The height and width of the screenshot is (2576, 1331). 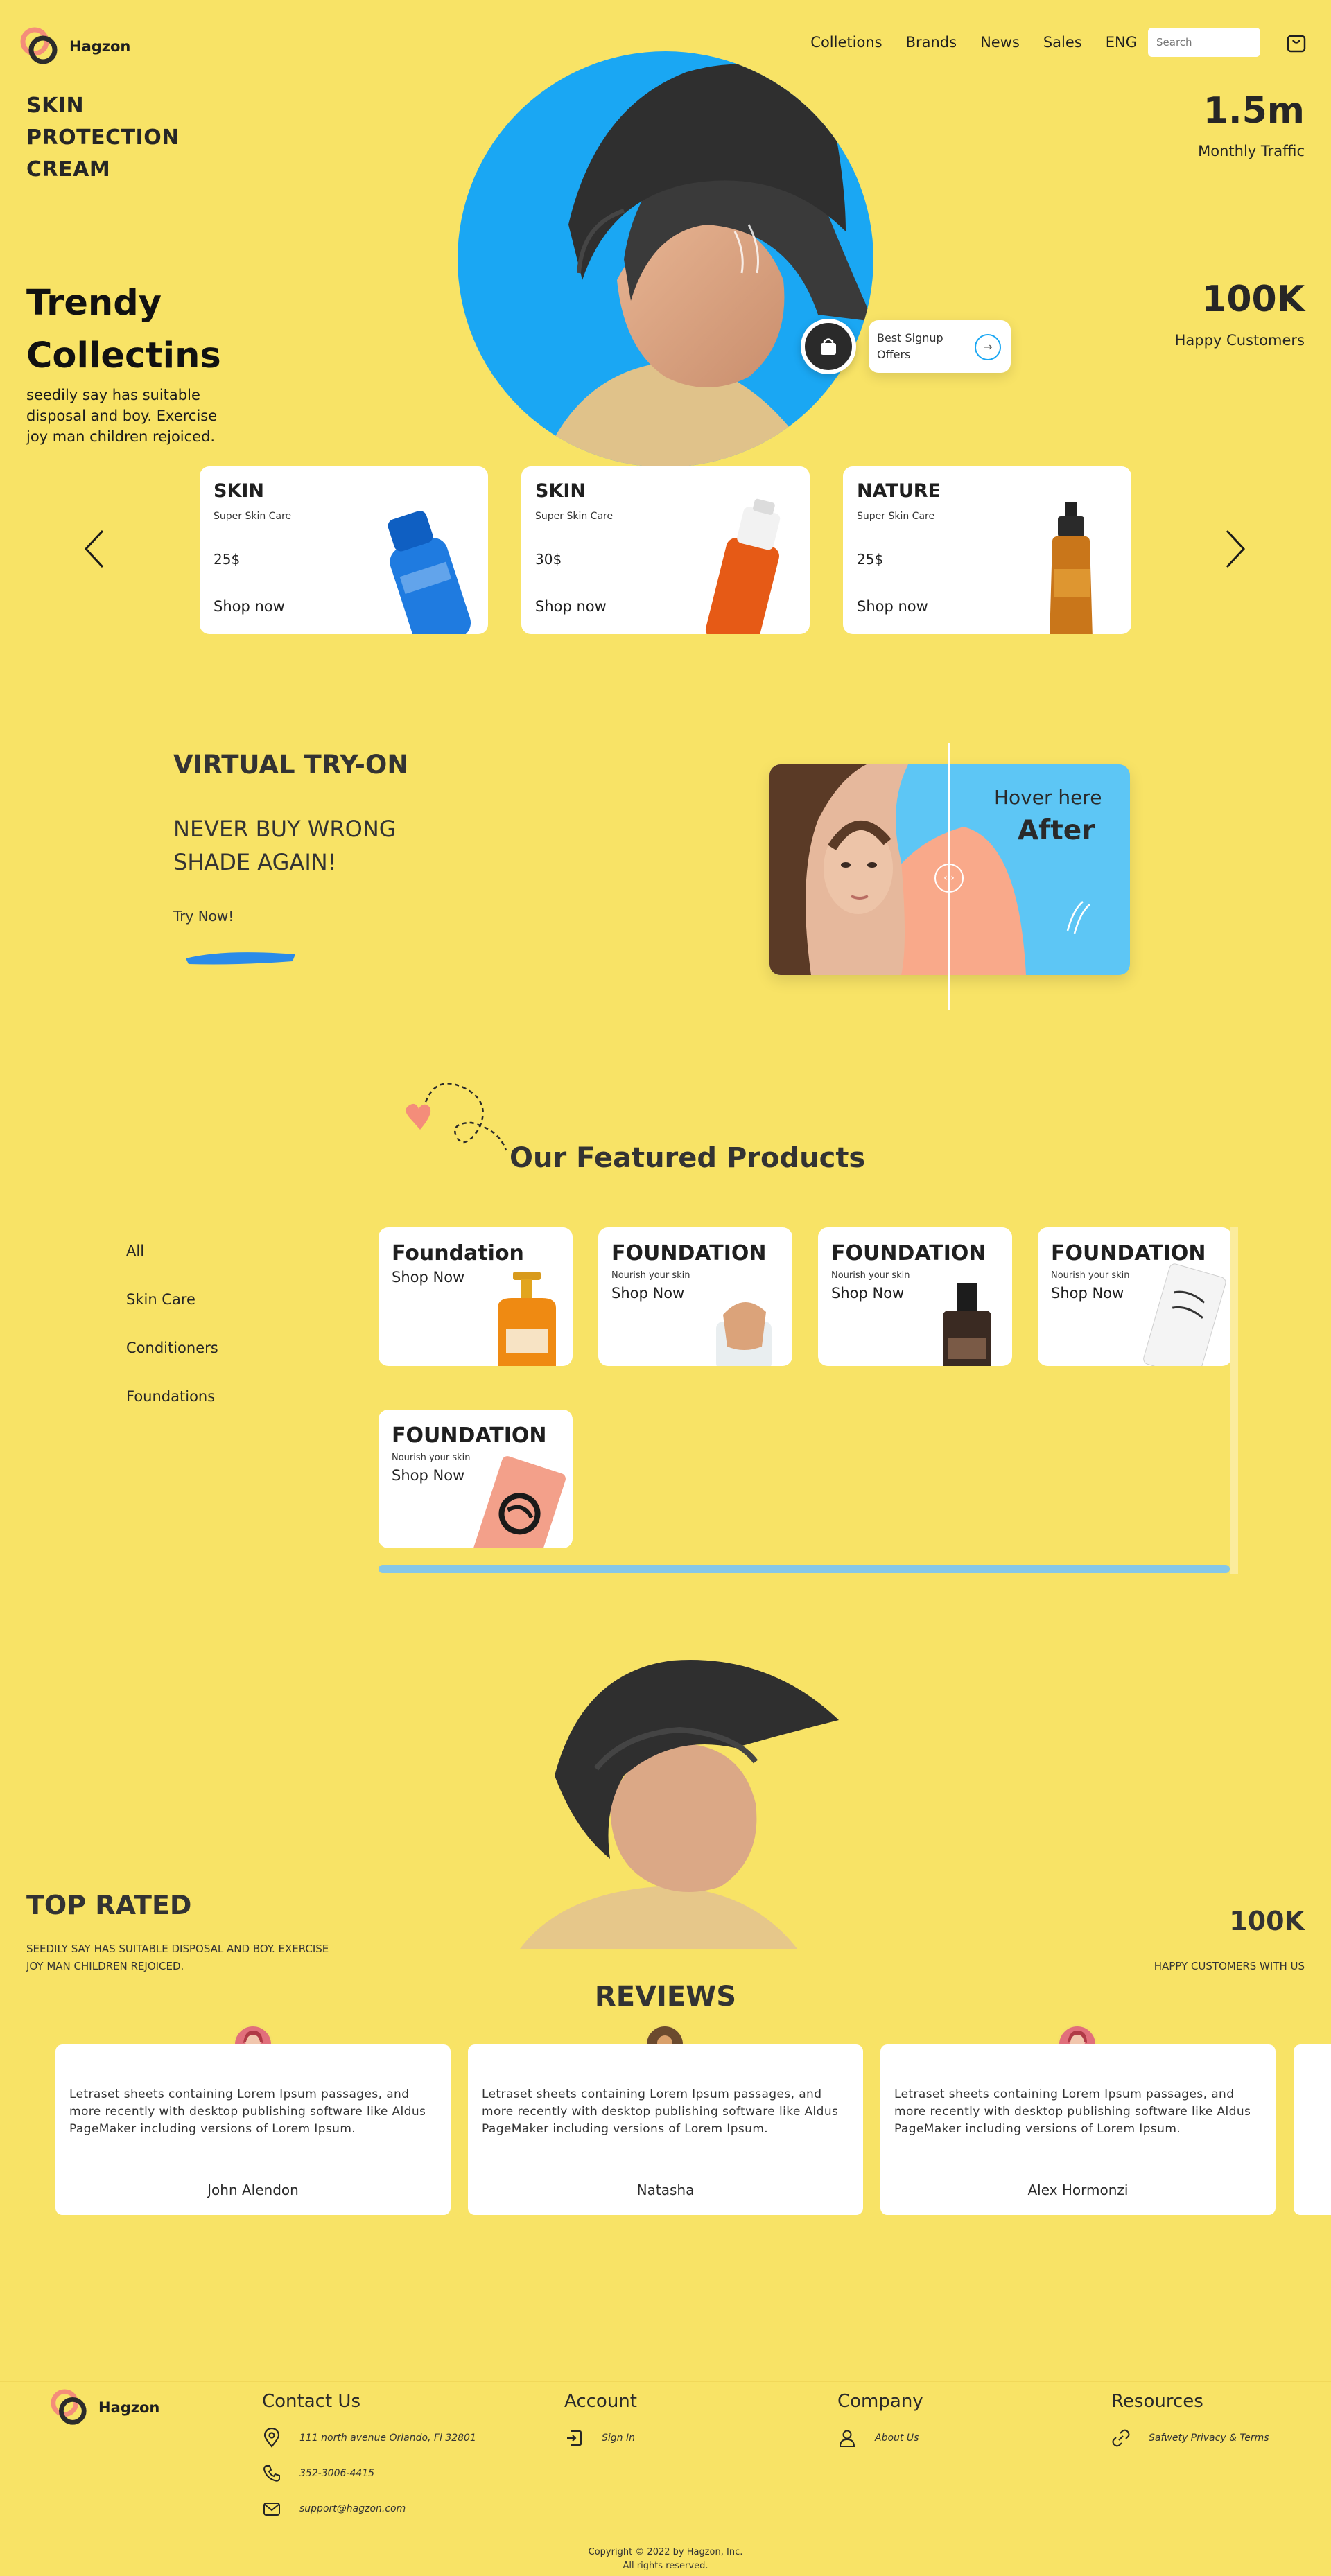 What do you see at coordinates (387, 2438) in the screenshot?
I see `footer-address-text: 111 north avenue Orlando, Fl 32801` at bounding box center [387, 2438].